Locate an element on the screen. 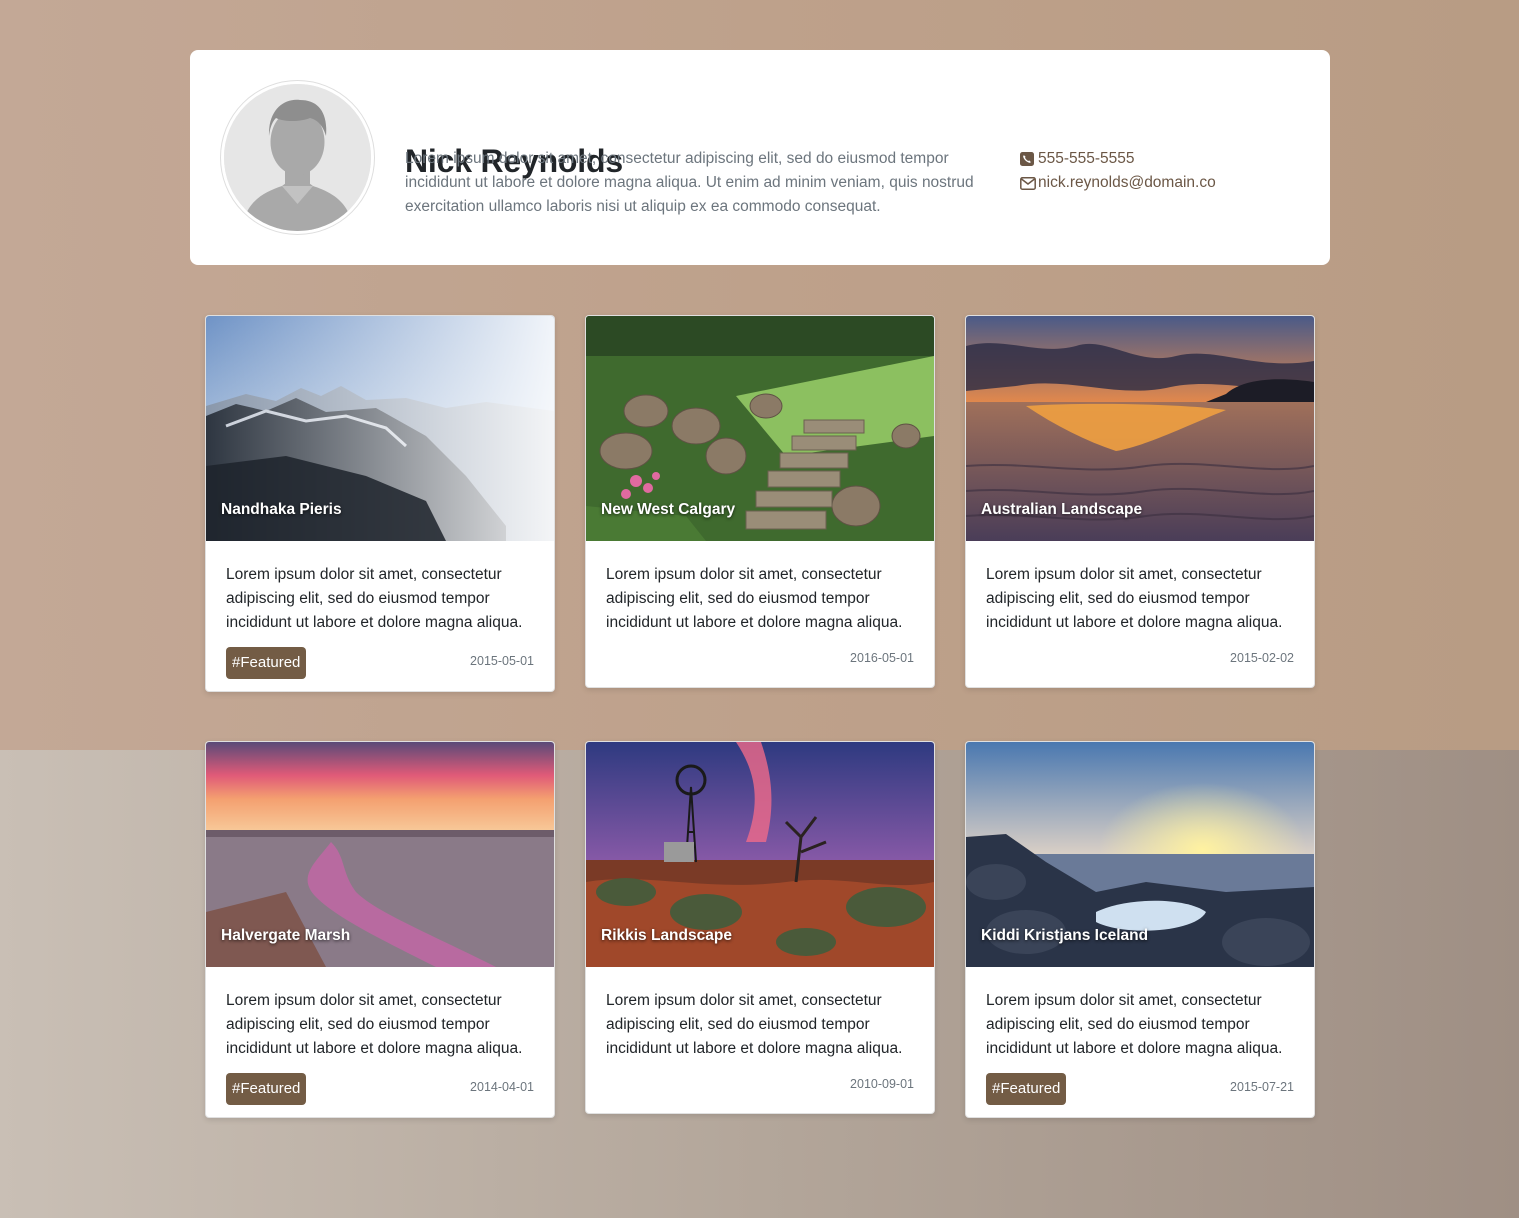 This screenshot has width=1519, height=1218. email-address: nick.reynolds@domain.co is located at coordinates (1127, 183).